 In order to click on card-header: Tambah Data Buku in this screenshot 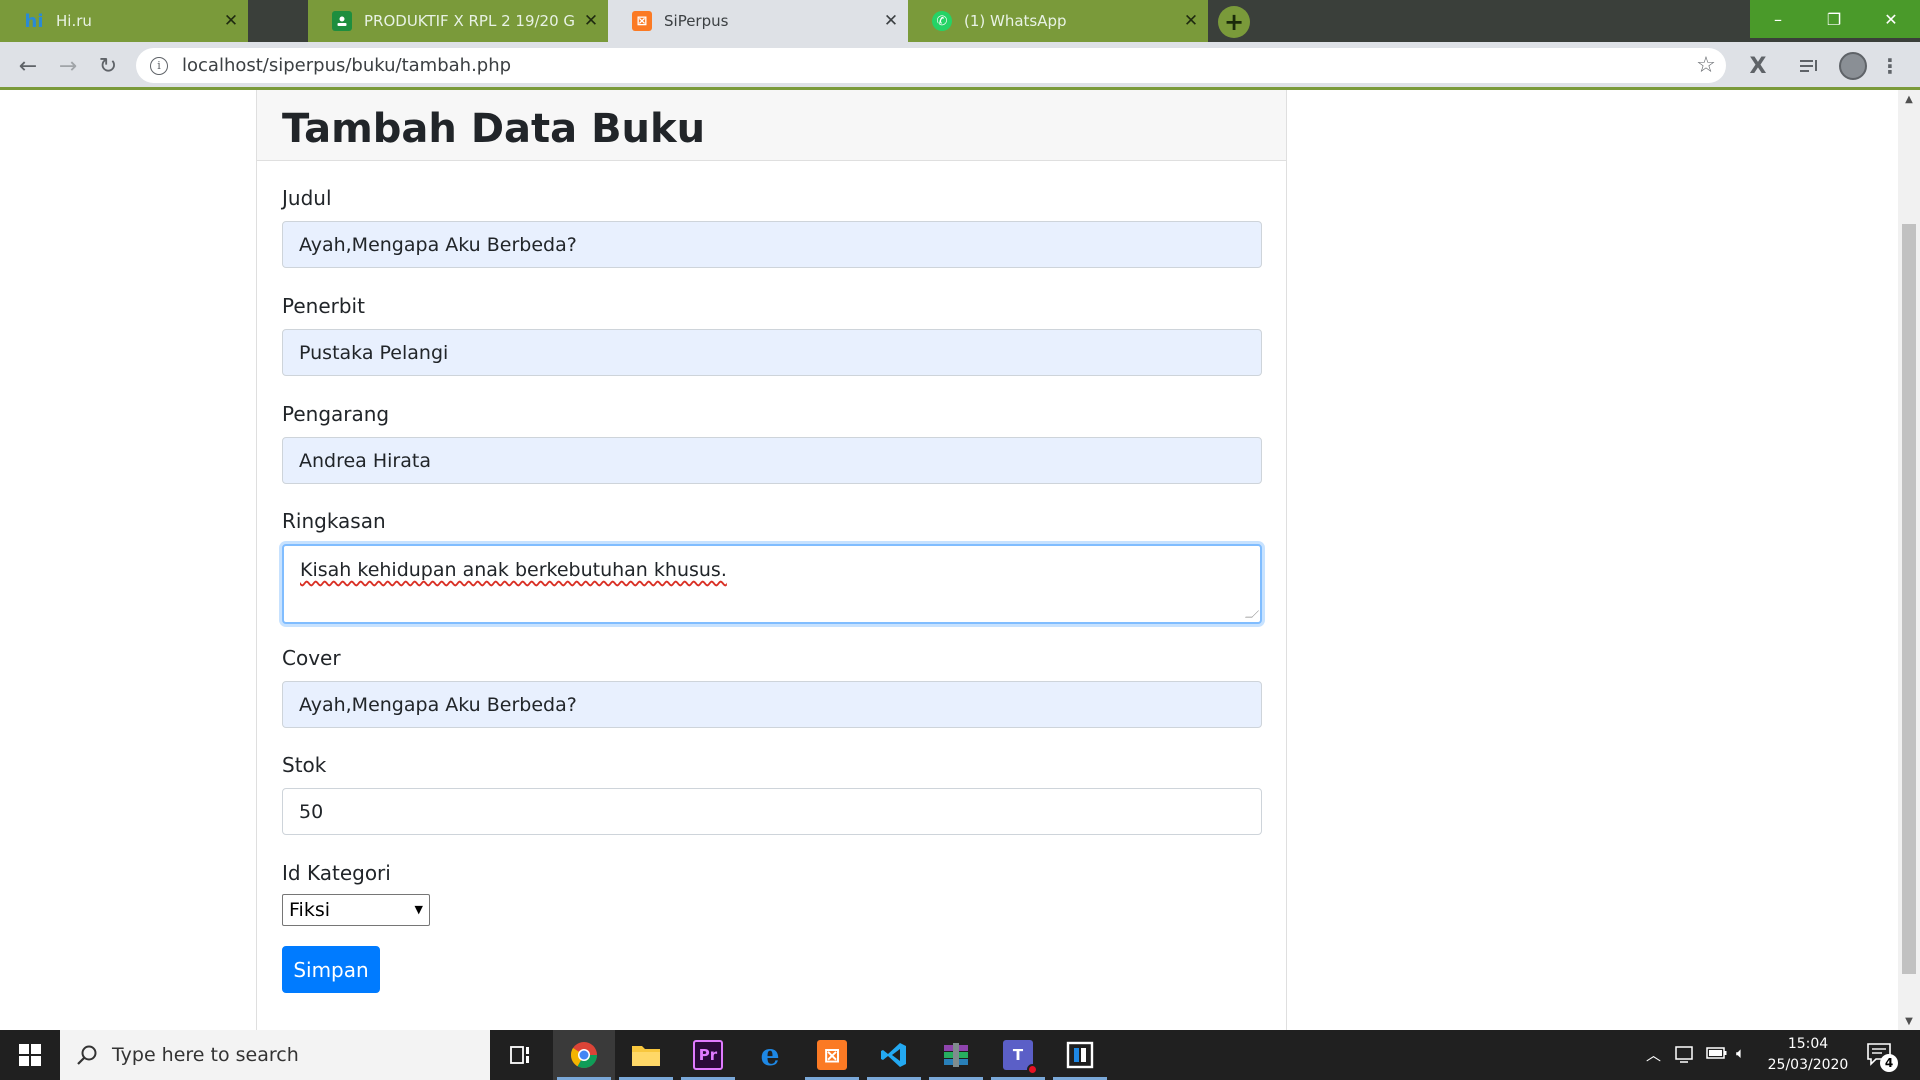, I will do `click(771, 125)`.